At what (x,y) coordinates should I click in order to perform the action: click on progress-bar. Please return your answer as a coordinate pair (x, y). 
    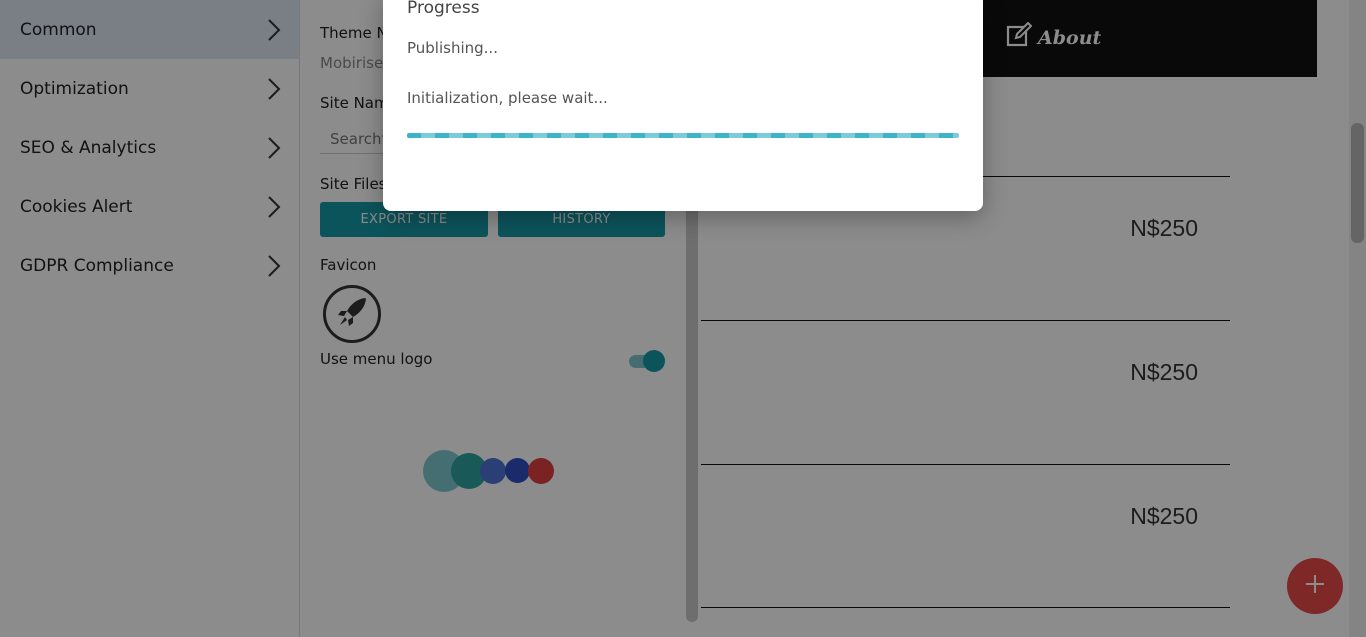
    Looking at the image, I should click on (683, 135).